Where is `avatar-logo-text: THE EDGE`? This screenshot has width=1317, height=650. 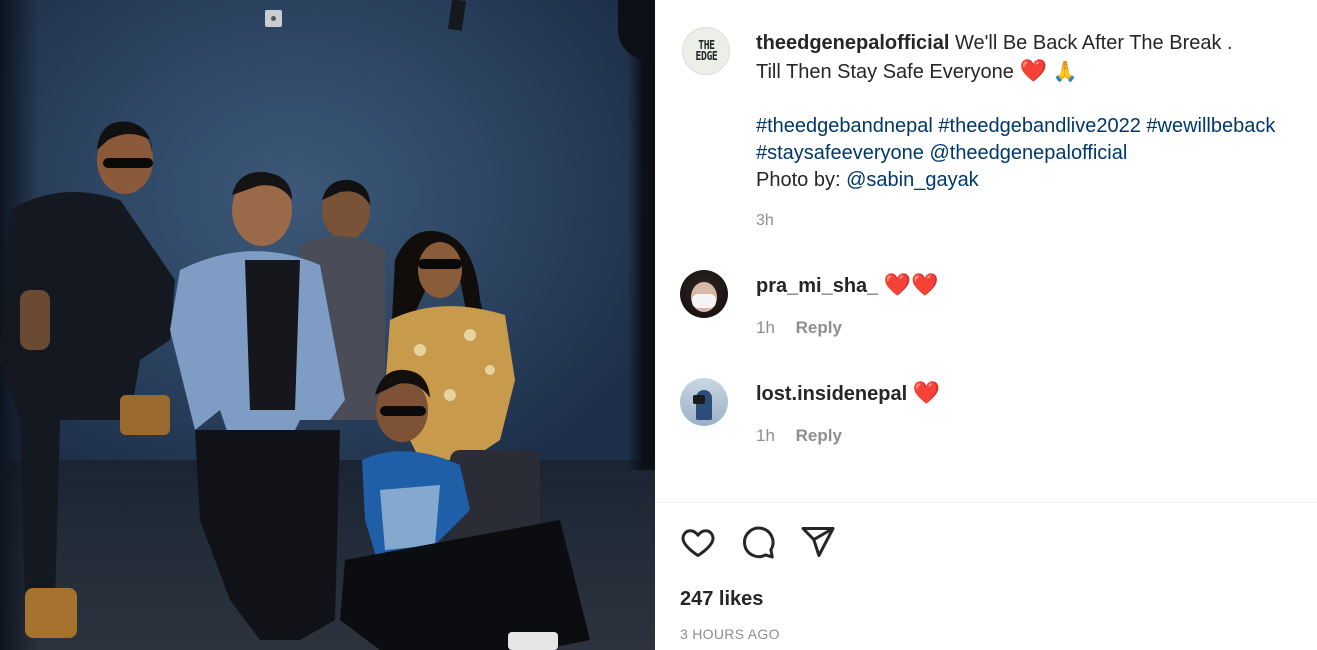
avatar-logo-text: THE EDGE is located at coordinates (706, 50).